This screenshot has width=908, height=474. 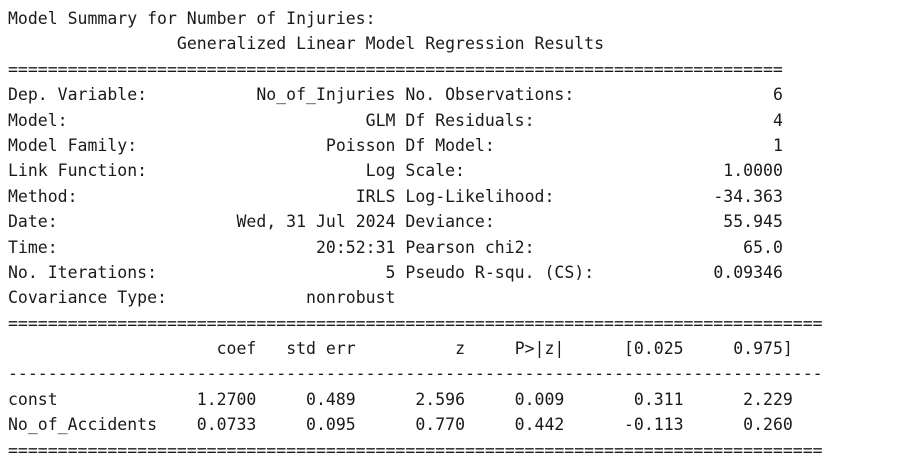 I want to click on info-row: Model Family: Poisson Df Model: 1, so click(x=458, y=145).